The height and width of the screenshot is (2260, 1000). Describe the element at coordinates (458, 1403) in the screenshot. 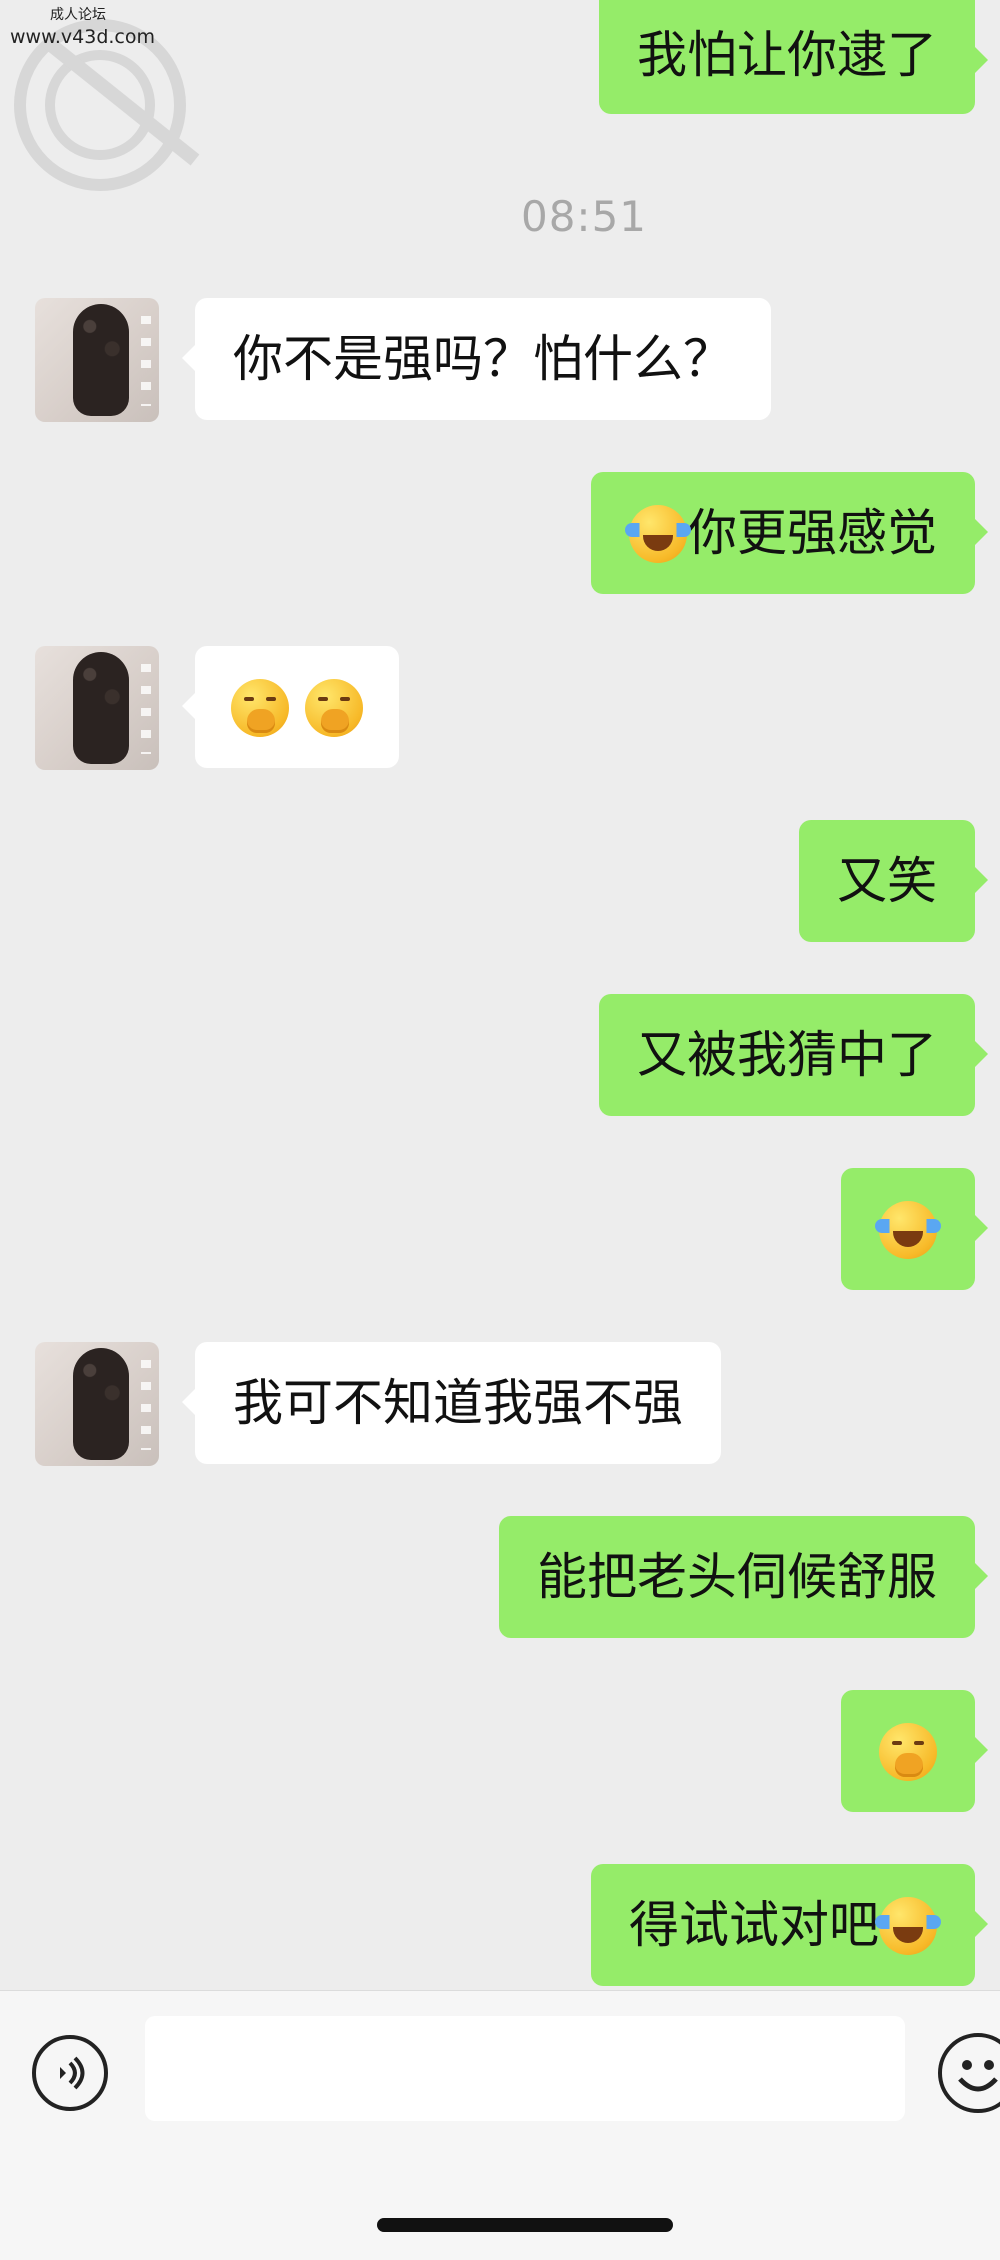

I see `message-text: 我可不知道我强不强` at that location.